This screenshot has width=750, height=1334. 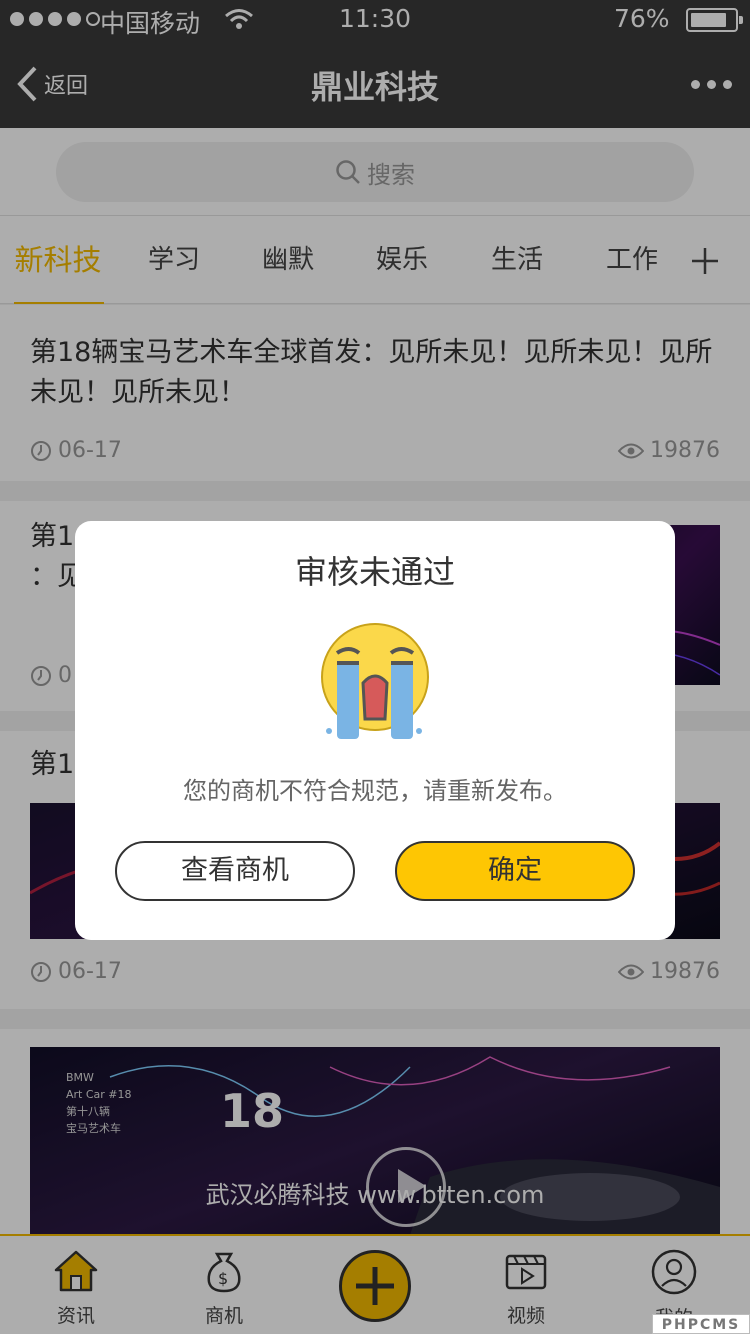 What do you see at coordinates (375, 791) in the screenshot?
I see `dialog-message: 您的商机不符合规范，请重新发布。` at bounding box center [375, 791].